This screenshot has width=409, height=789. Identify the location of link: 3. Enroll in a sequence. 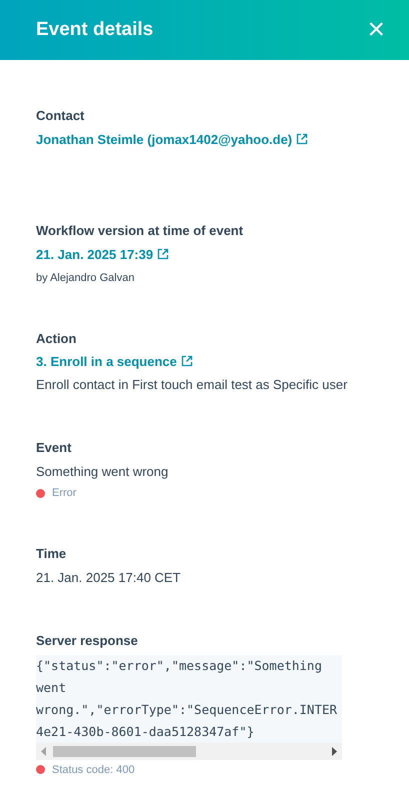
(106, 361).